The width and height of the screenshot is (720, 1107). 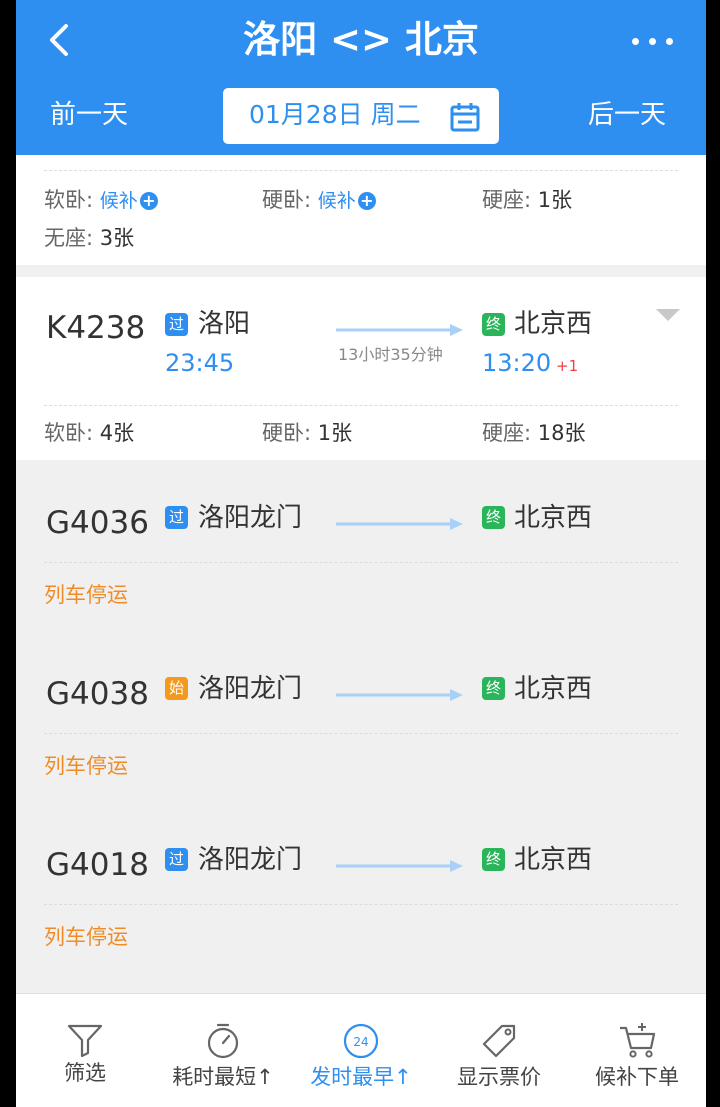 I want to click on bottom-toolbar: 筛选 耗时最短↑ 24 发时最早↑ 显示票价 候补下单, so click(x=361, y=1050).